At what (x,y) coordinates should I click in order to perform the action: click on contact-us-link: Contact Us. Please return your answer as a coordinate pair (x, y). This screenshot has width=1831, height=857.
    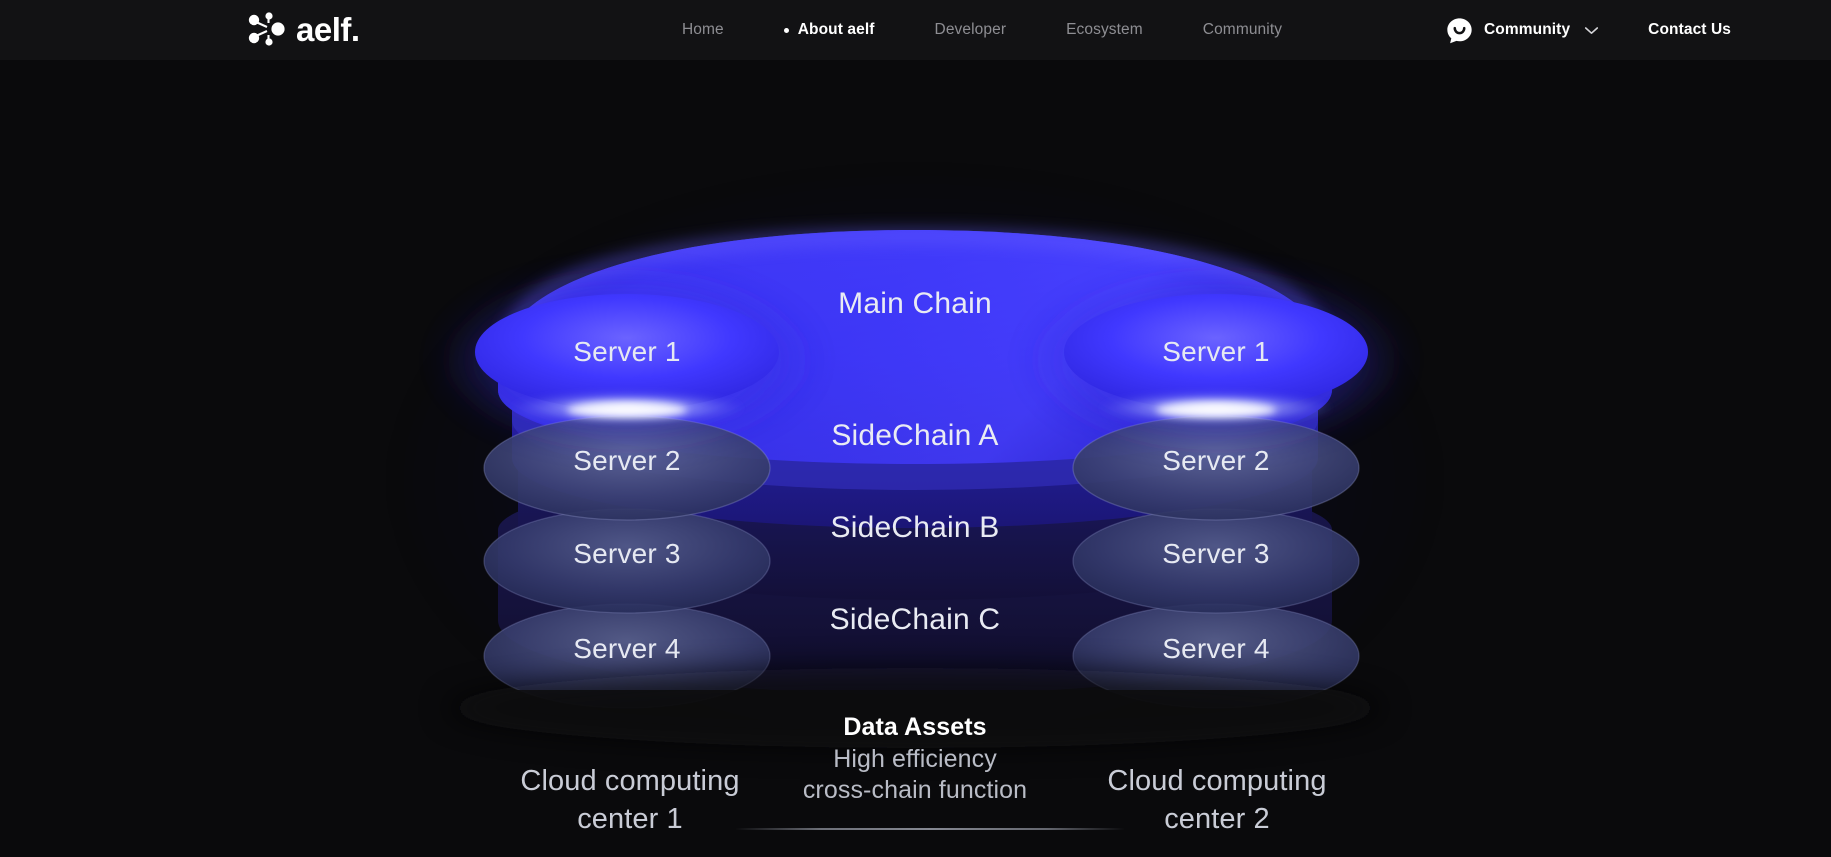
    Looking at the image, I should click on (1689, 30).